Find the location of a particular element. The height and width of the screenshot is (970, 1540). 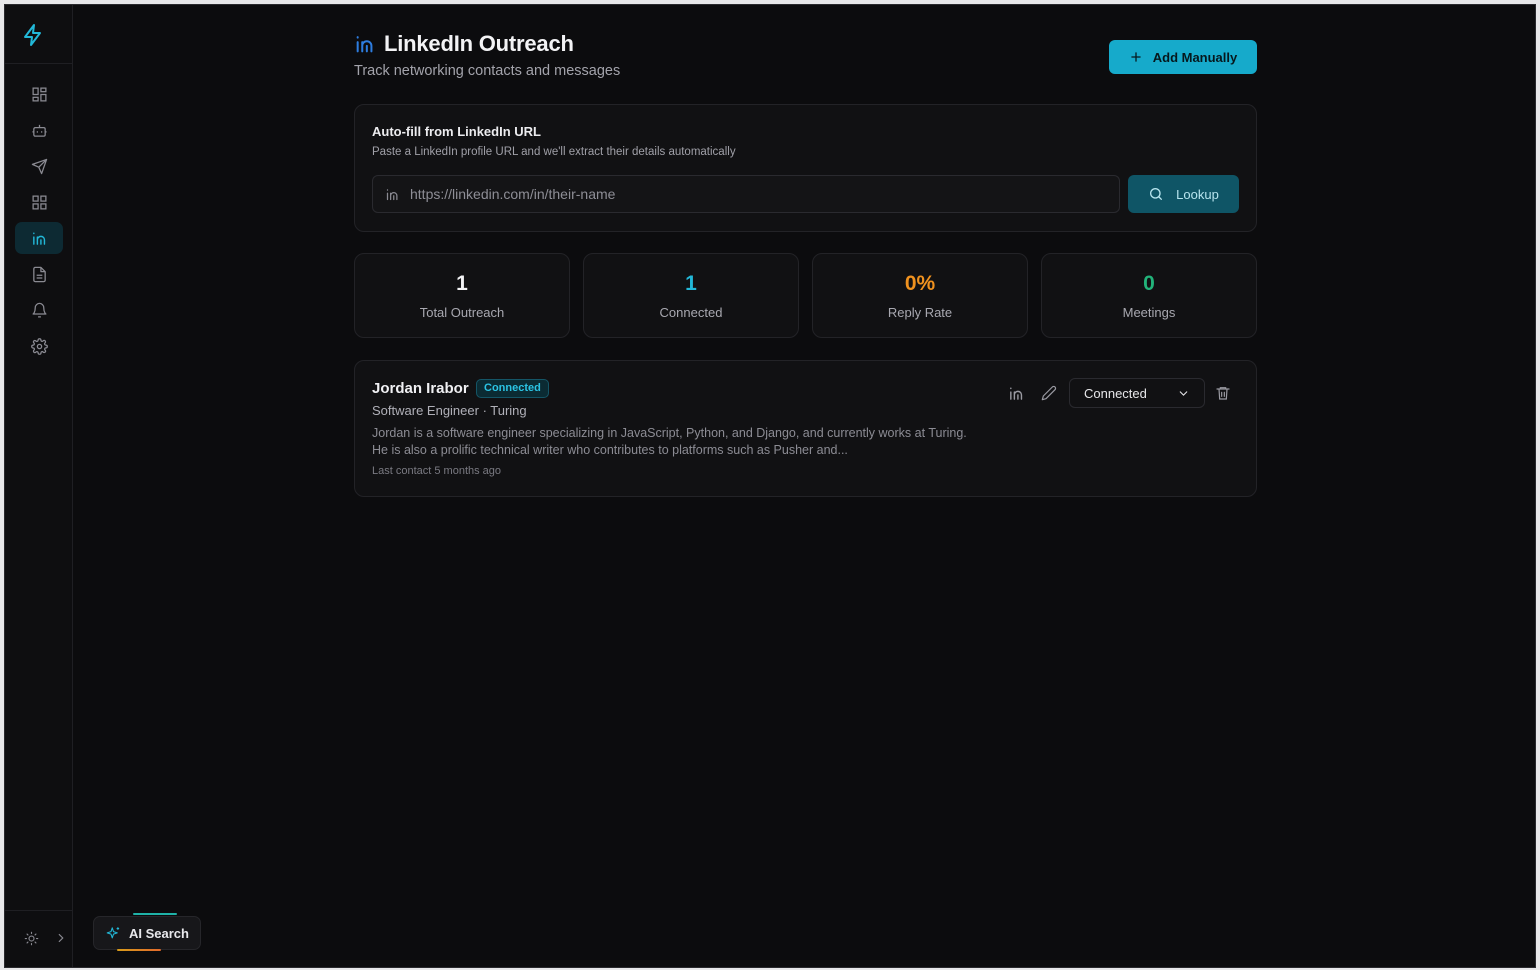

bot-icon is located at coordinates (39, 130).